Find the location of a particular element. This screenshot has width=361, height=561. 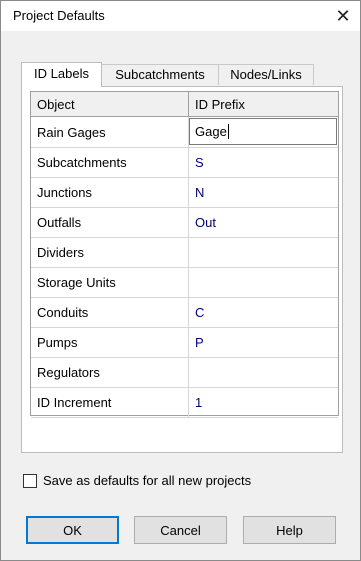

row-label: Junctions is located at coordinates (110, 192).